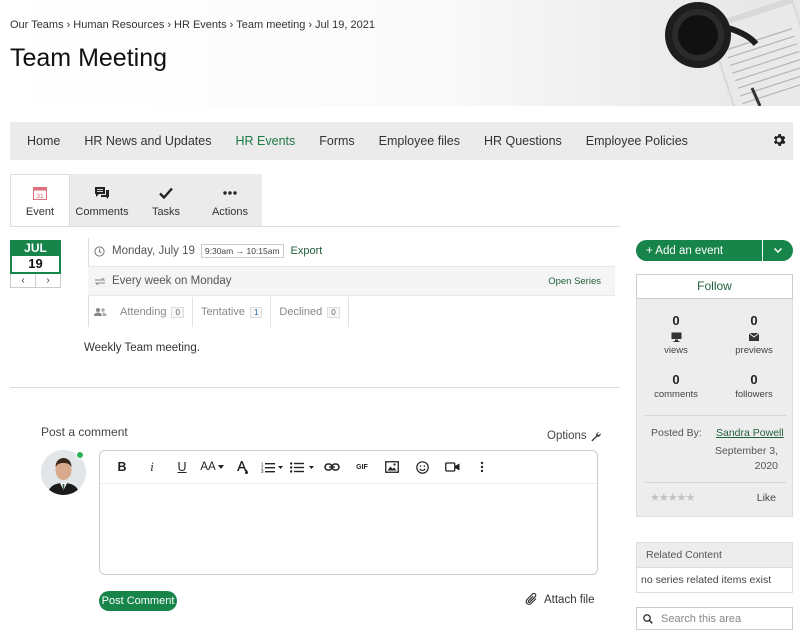 The width and height of the screenshot is (800, 634). I want to click on video-camera-icon, so click(451, 467).